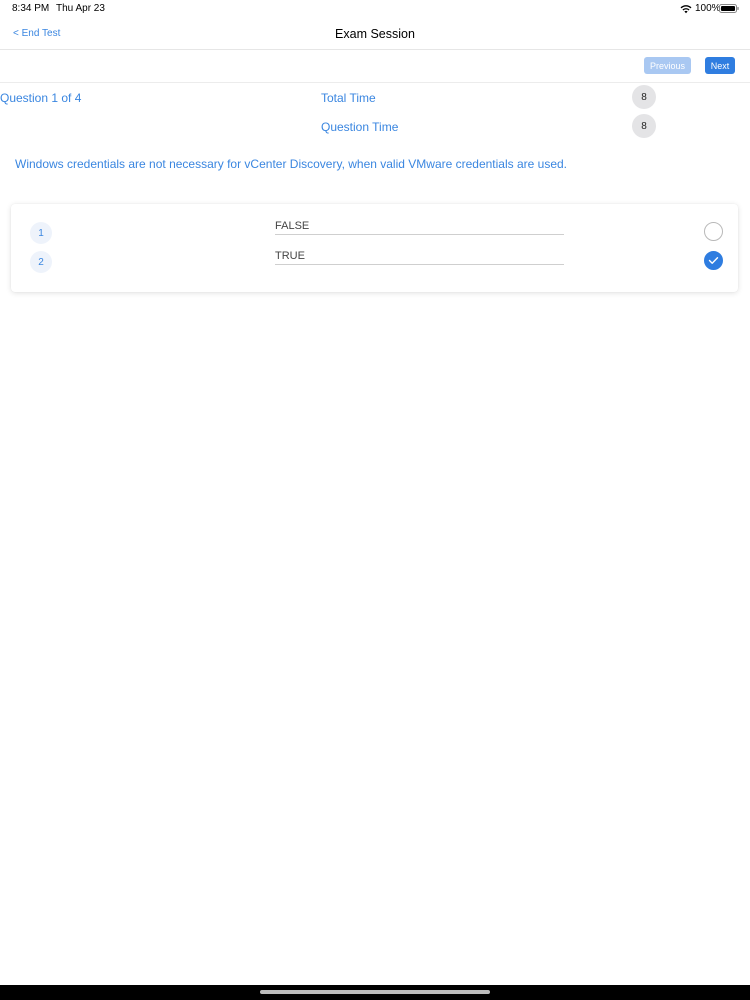  Describe the element at coordinates (708, 8) in the screenshot. I see `battery-percent: 100%` at that location.